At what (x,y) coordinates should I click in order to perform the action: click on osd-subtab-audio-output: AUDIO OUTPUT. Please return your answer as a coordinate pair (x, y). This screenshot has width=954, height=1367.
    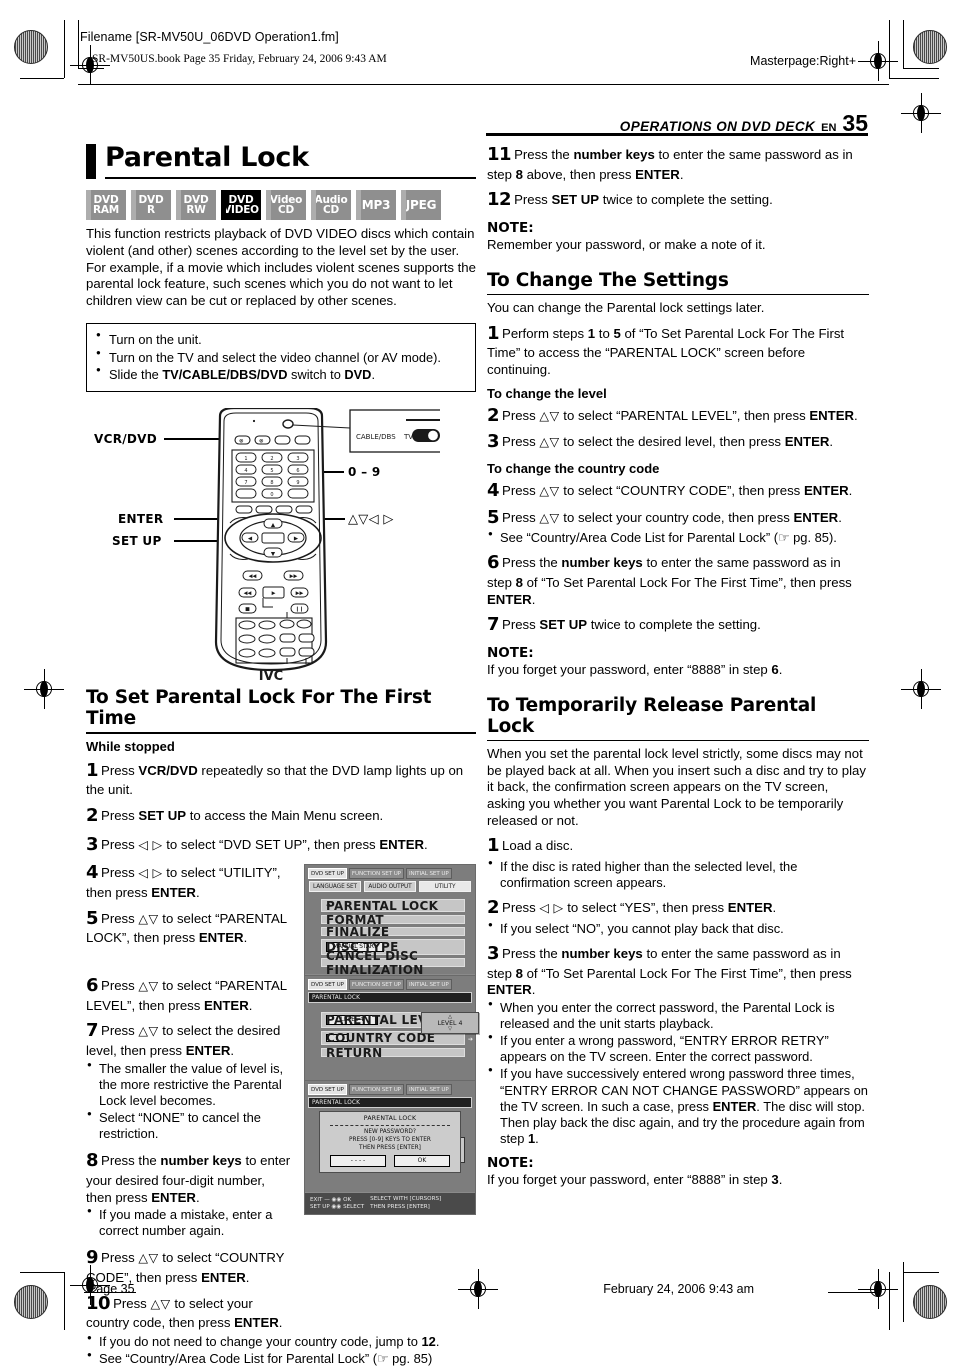
    Looking at the image, I should click on (390, 887).